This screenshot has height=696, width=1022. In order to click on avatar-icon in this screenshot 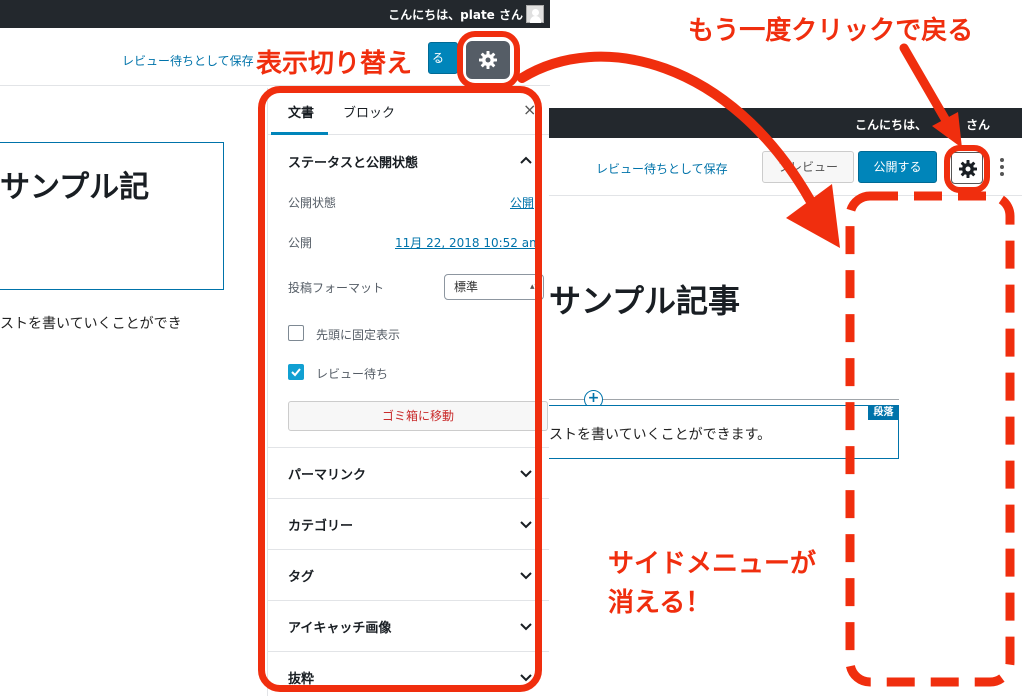, I will do `click(535, 14)`.